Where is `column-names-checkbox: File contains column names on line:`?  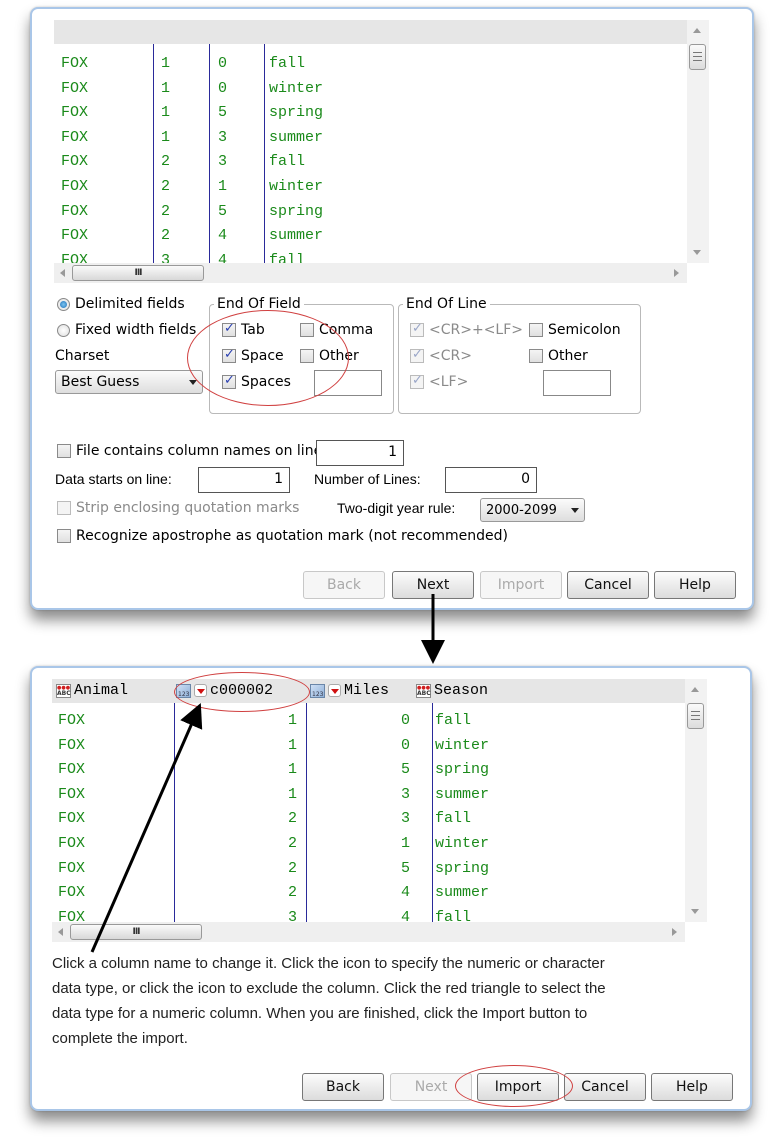
column-names-checkbox: File contains column names on line: is located at coordinates (192, 451).